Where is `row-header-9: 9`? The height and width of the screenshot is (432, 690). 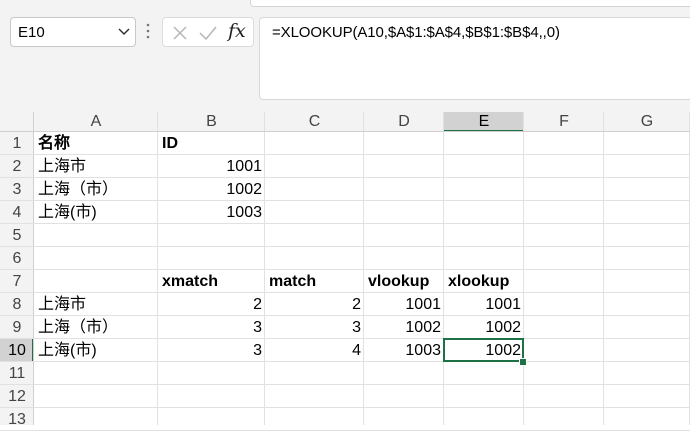
row-header-9: 9 is located at coordinates (17, 327).